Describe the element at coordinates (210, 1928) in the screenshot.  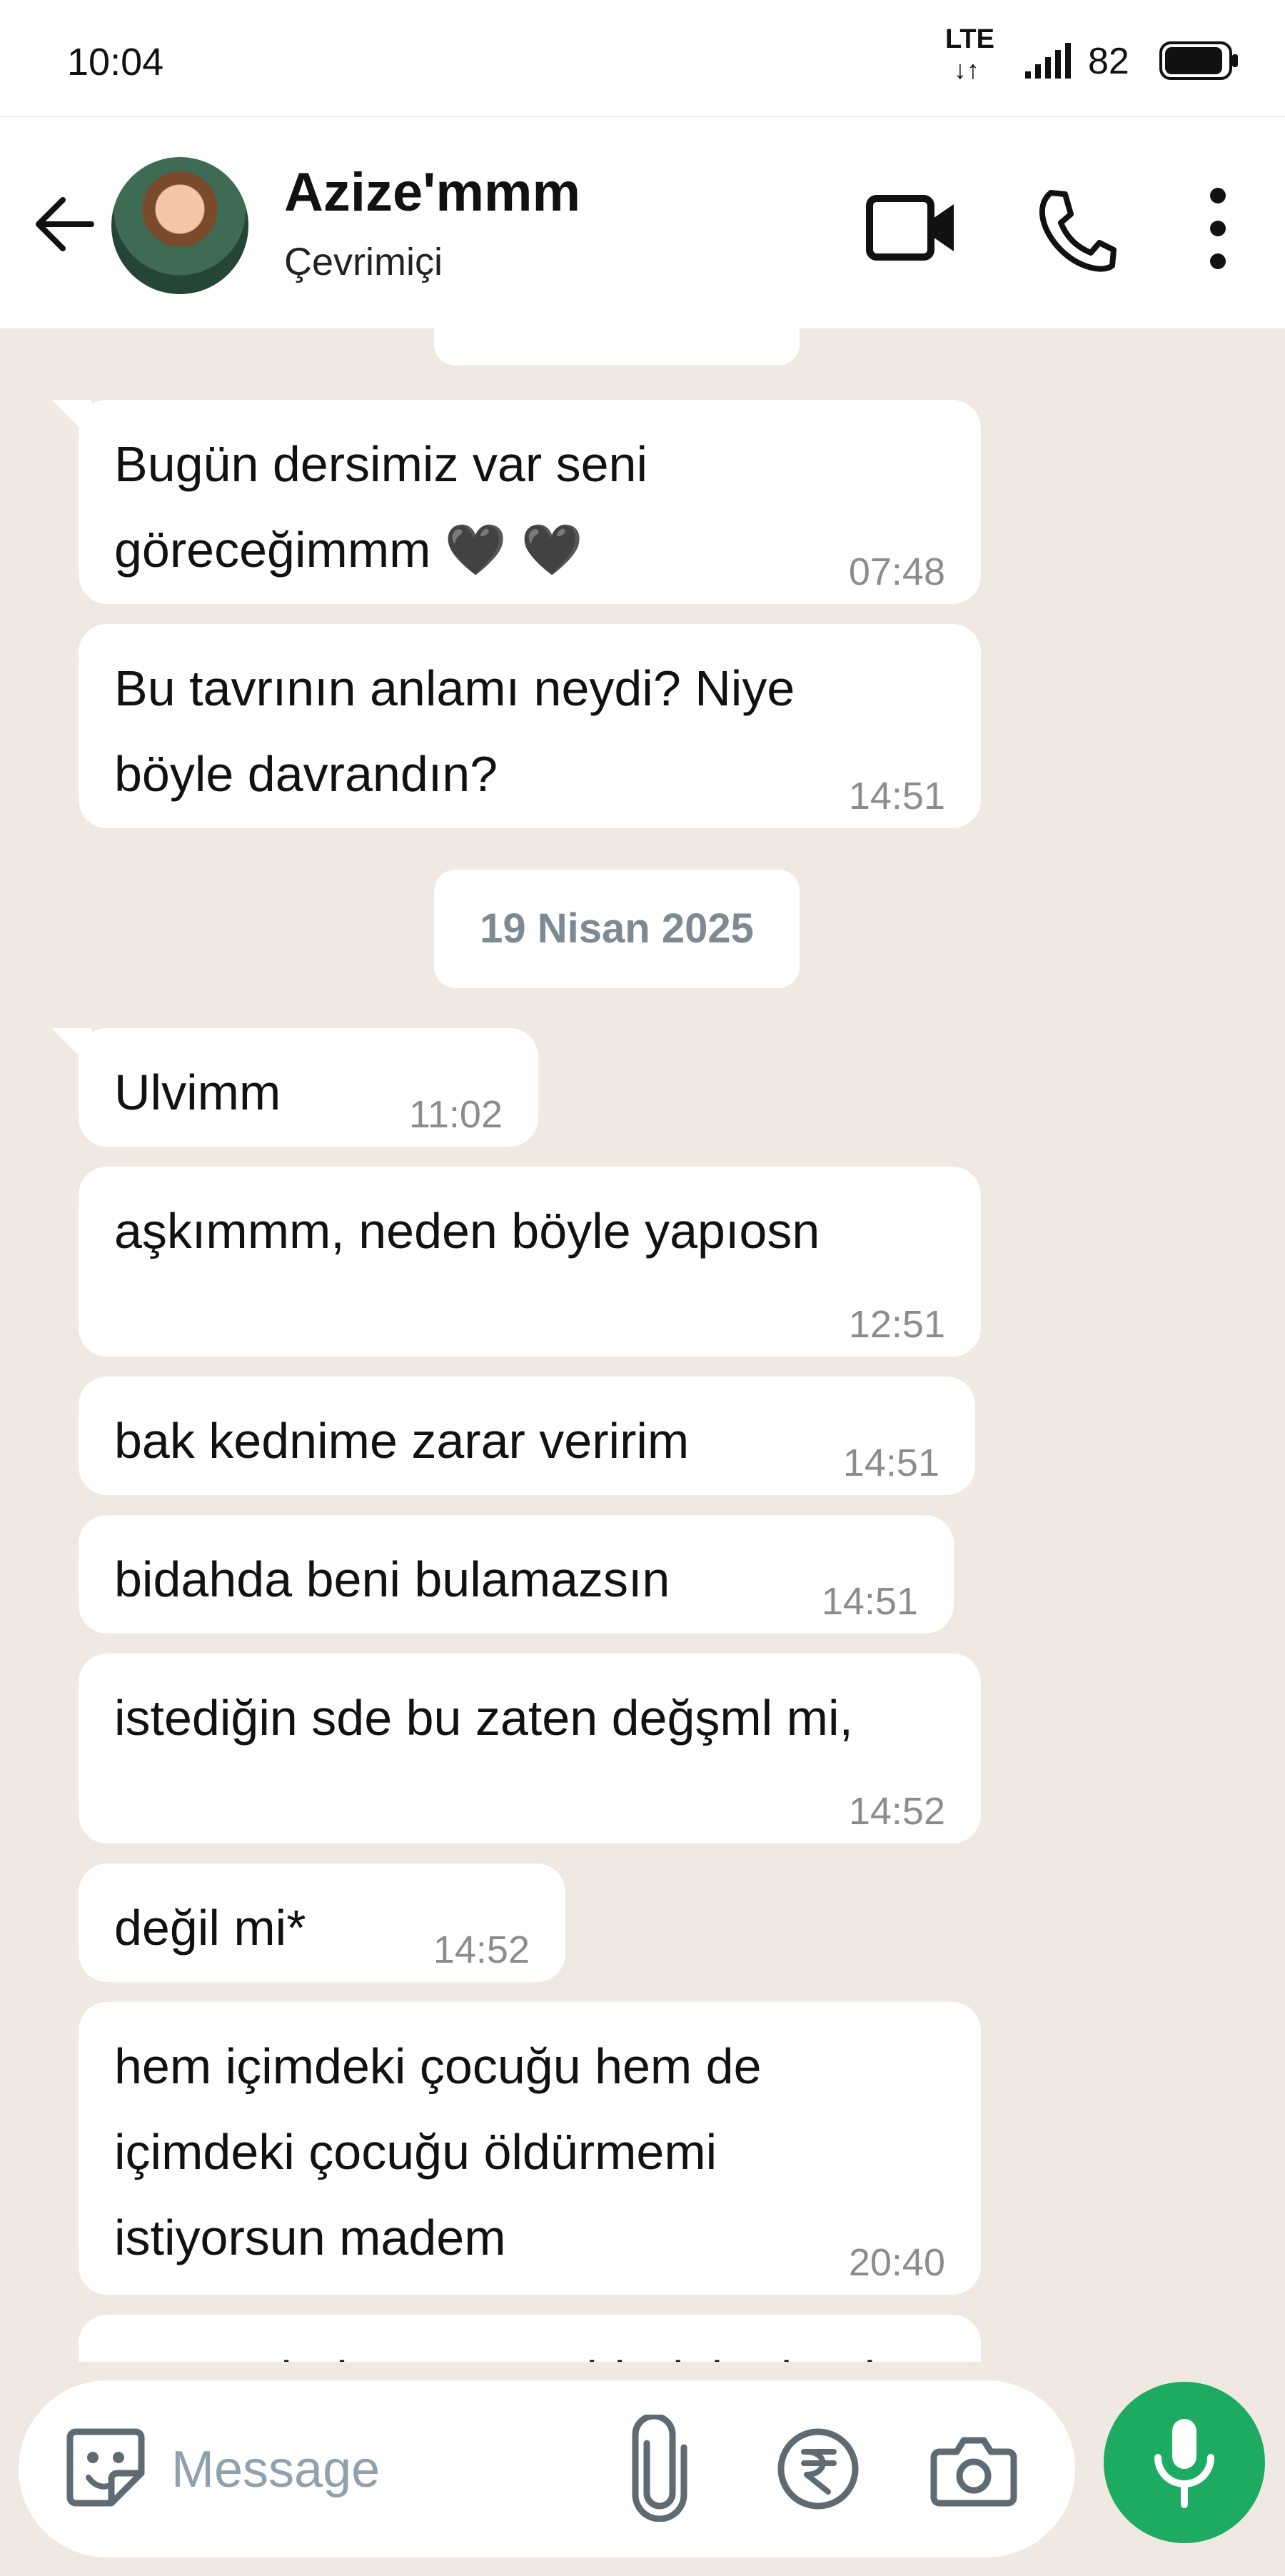
I see `message-text: değil mi*` at that location.